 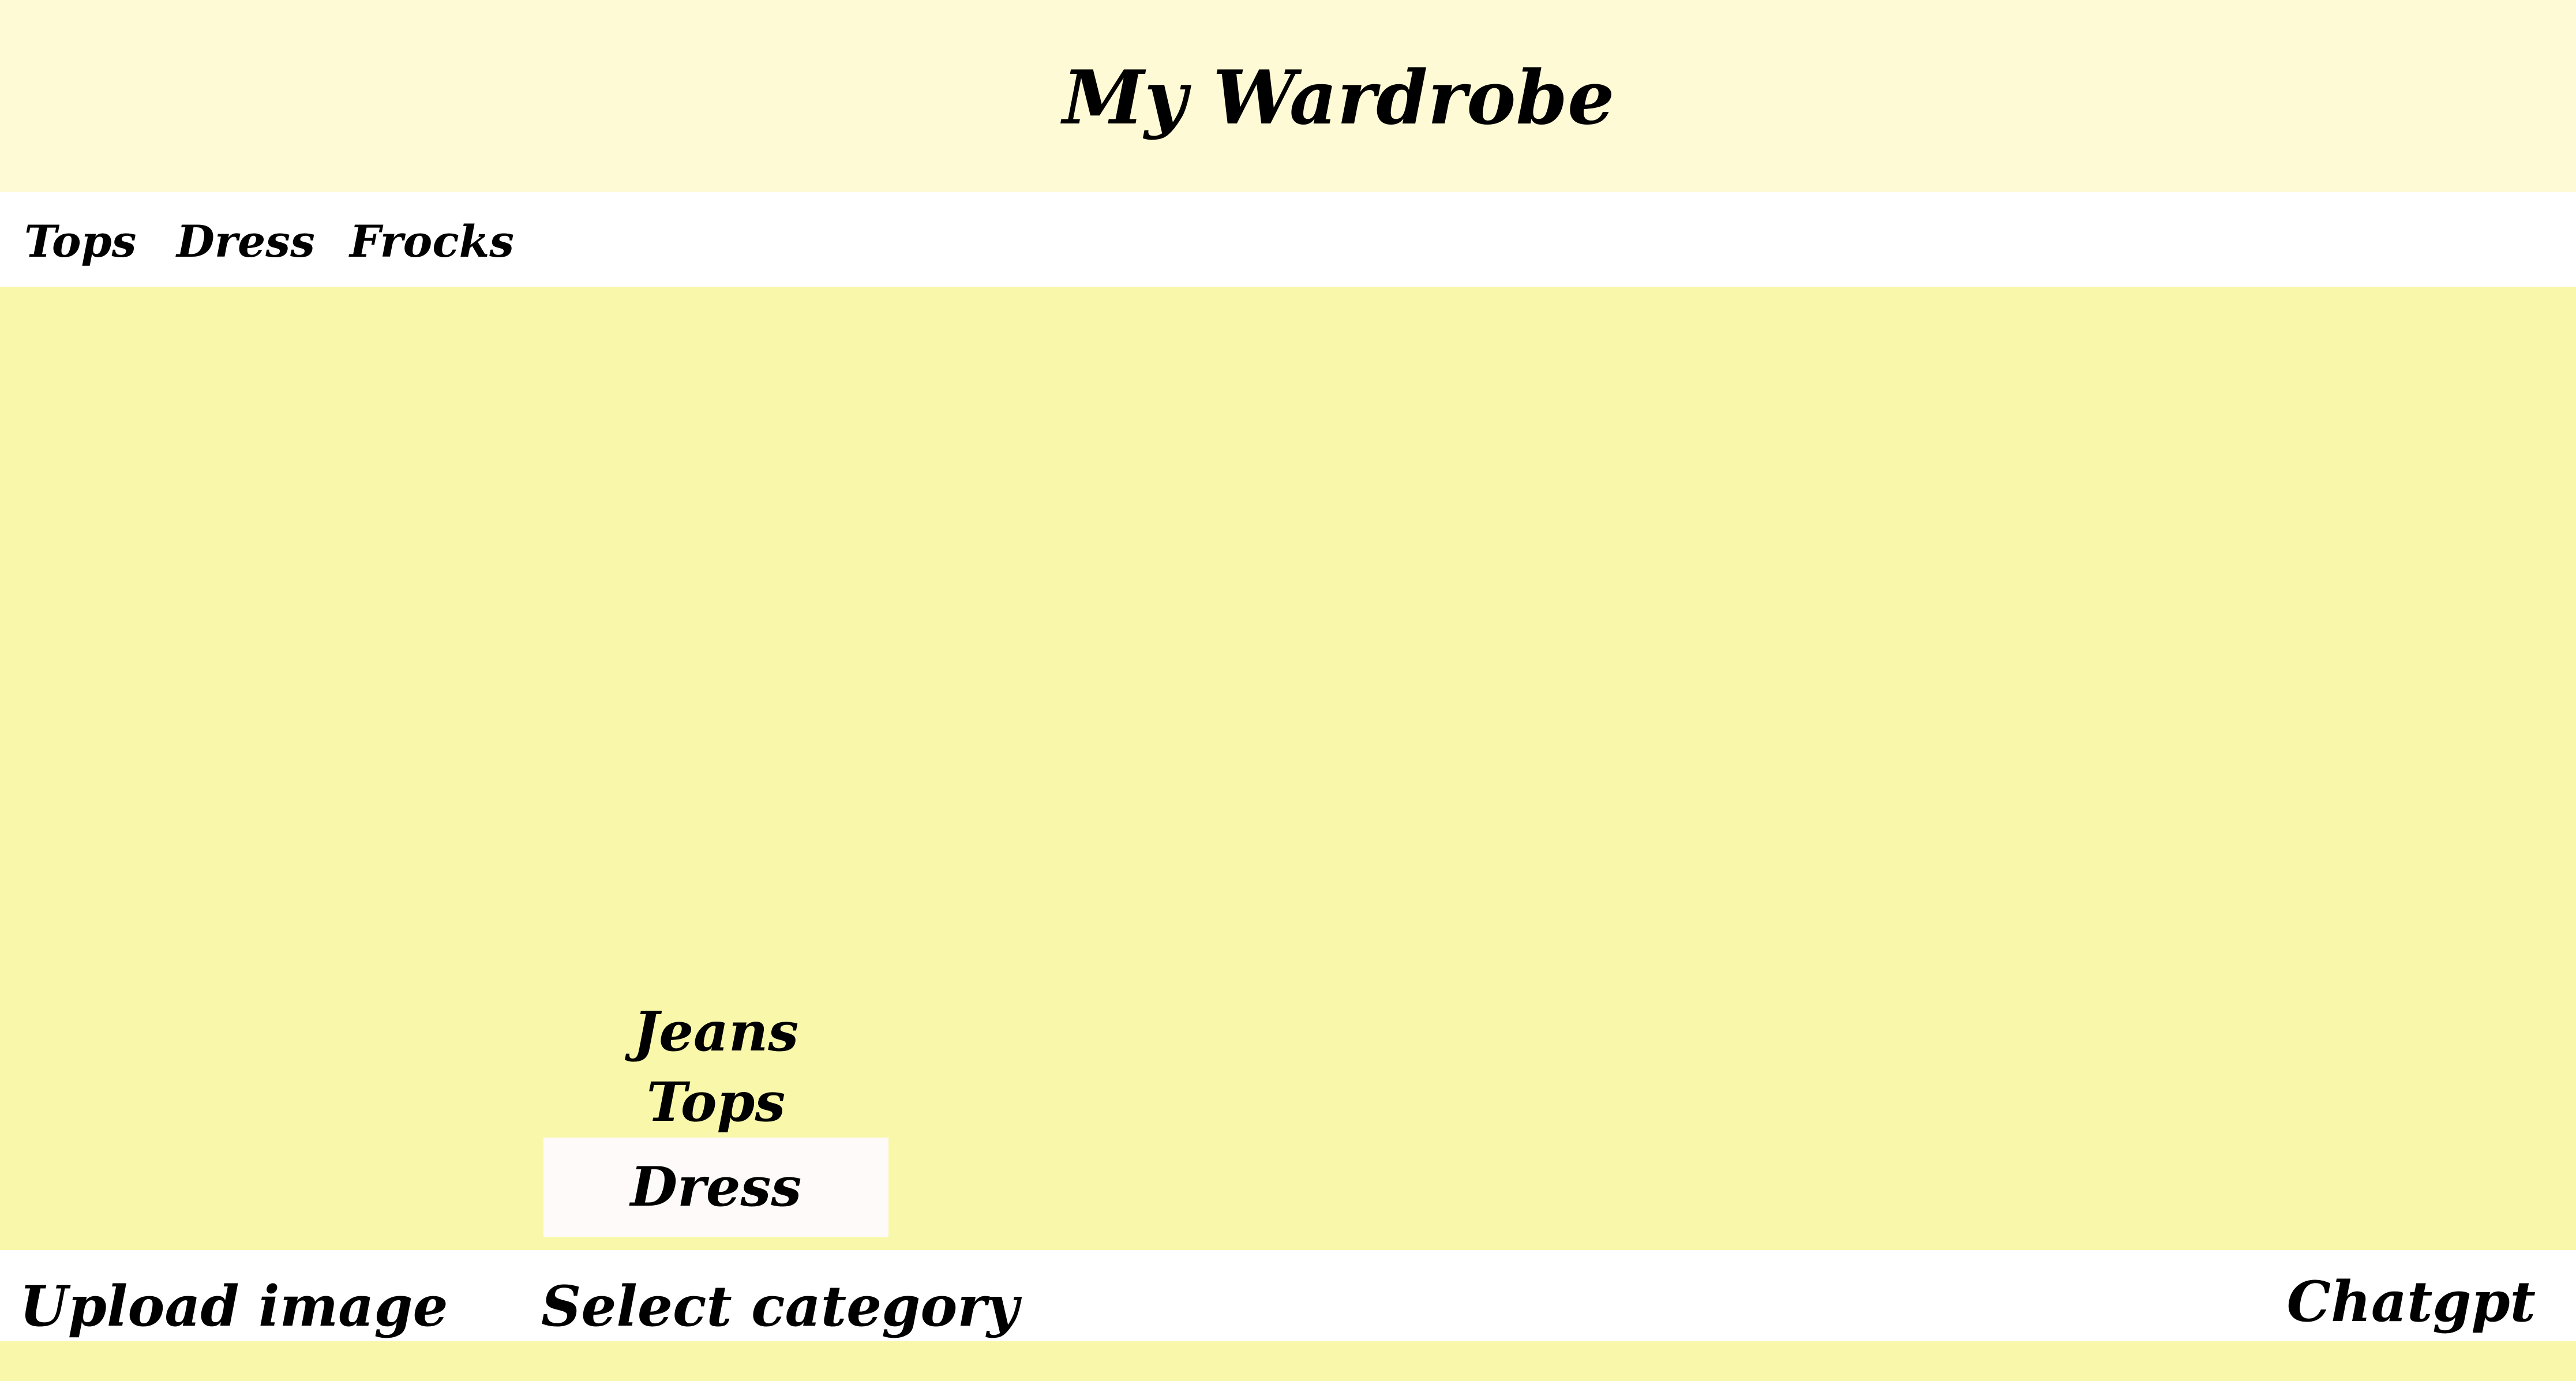 What do you see at coordinates (1288, 239) in the screenshot?
I see `category-nav: Tops Dress Frocks` at bounding box center [1288, 239].